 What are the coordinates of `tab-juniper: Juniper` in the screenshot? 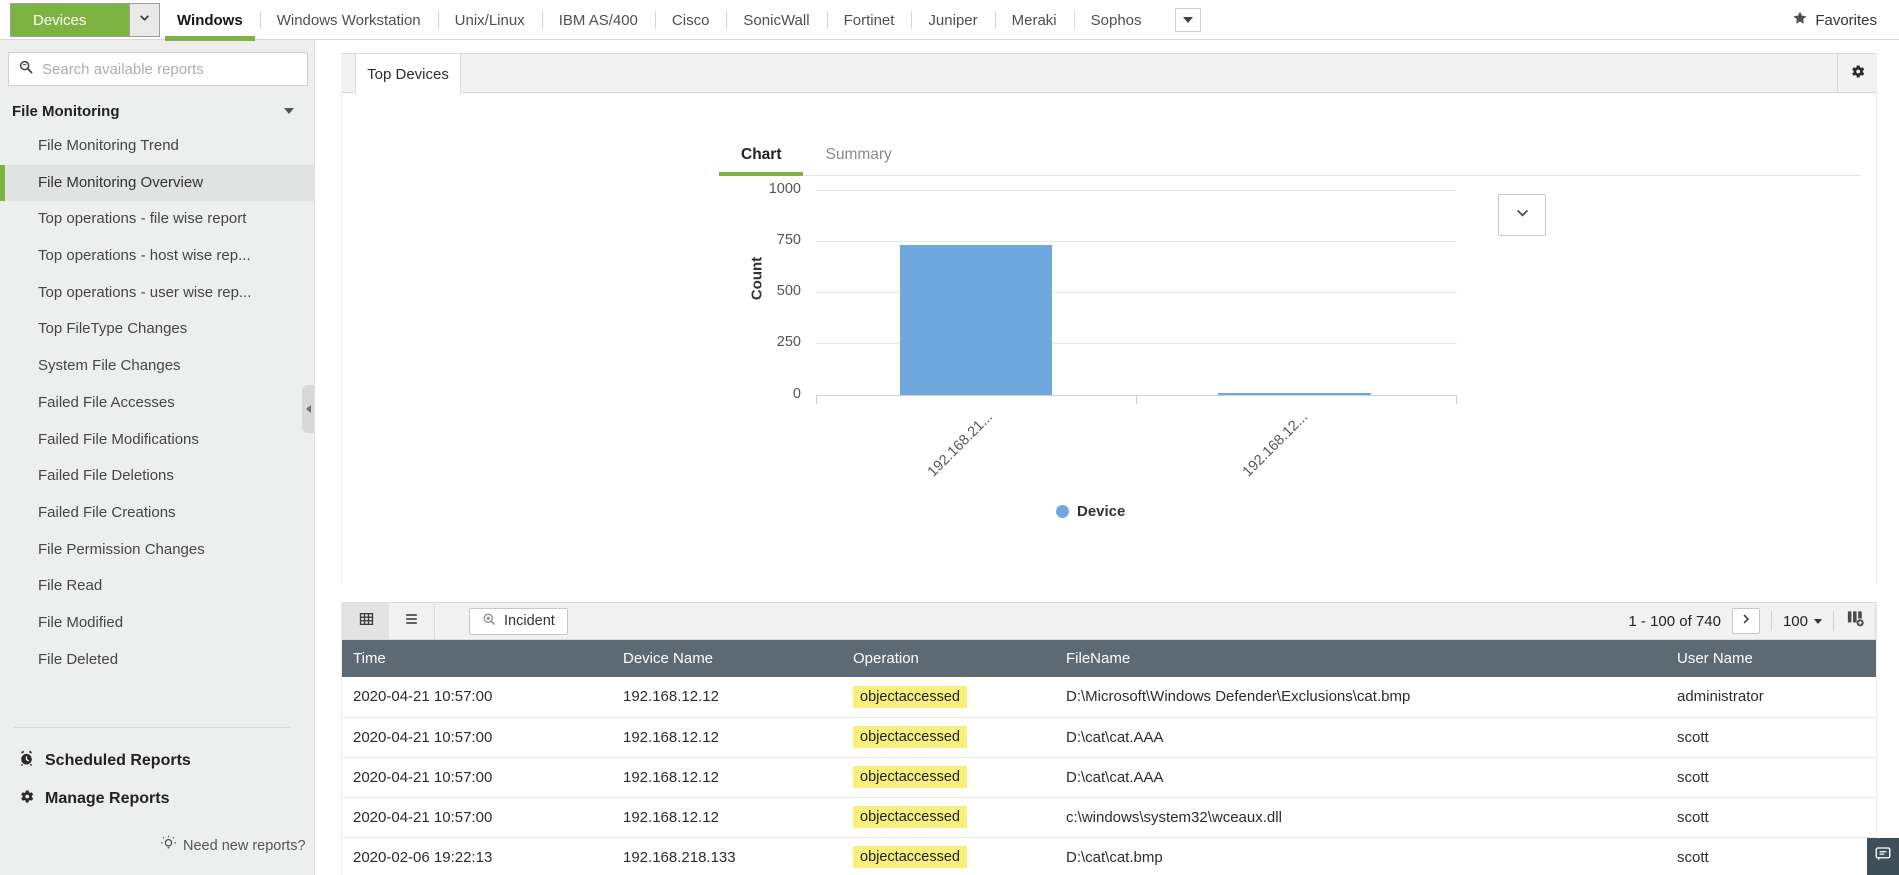 It's located at (952, 20).